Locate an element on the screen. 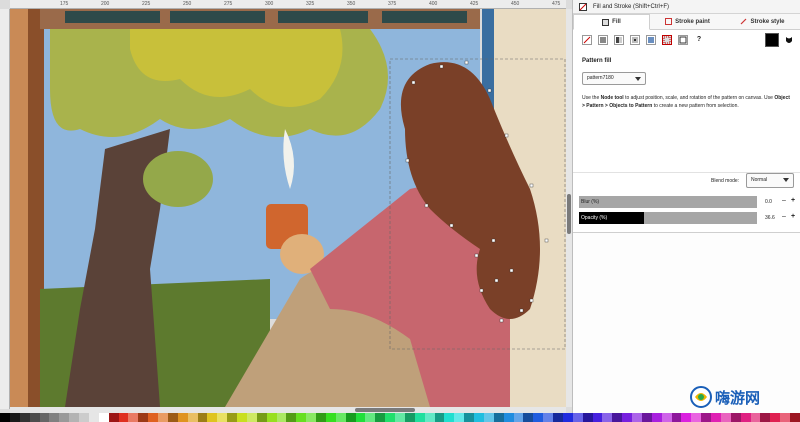  mesh-gradient-button is located at coordinates (651, 40).